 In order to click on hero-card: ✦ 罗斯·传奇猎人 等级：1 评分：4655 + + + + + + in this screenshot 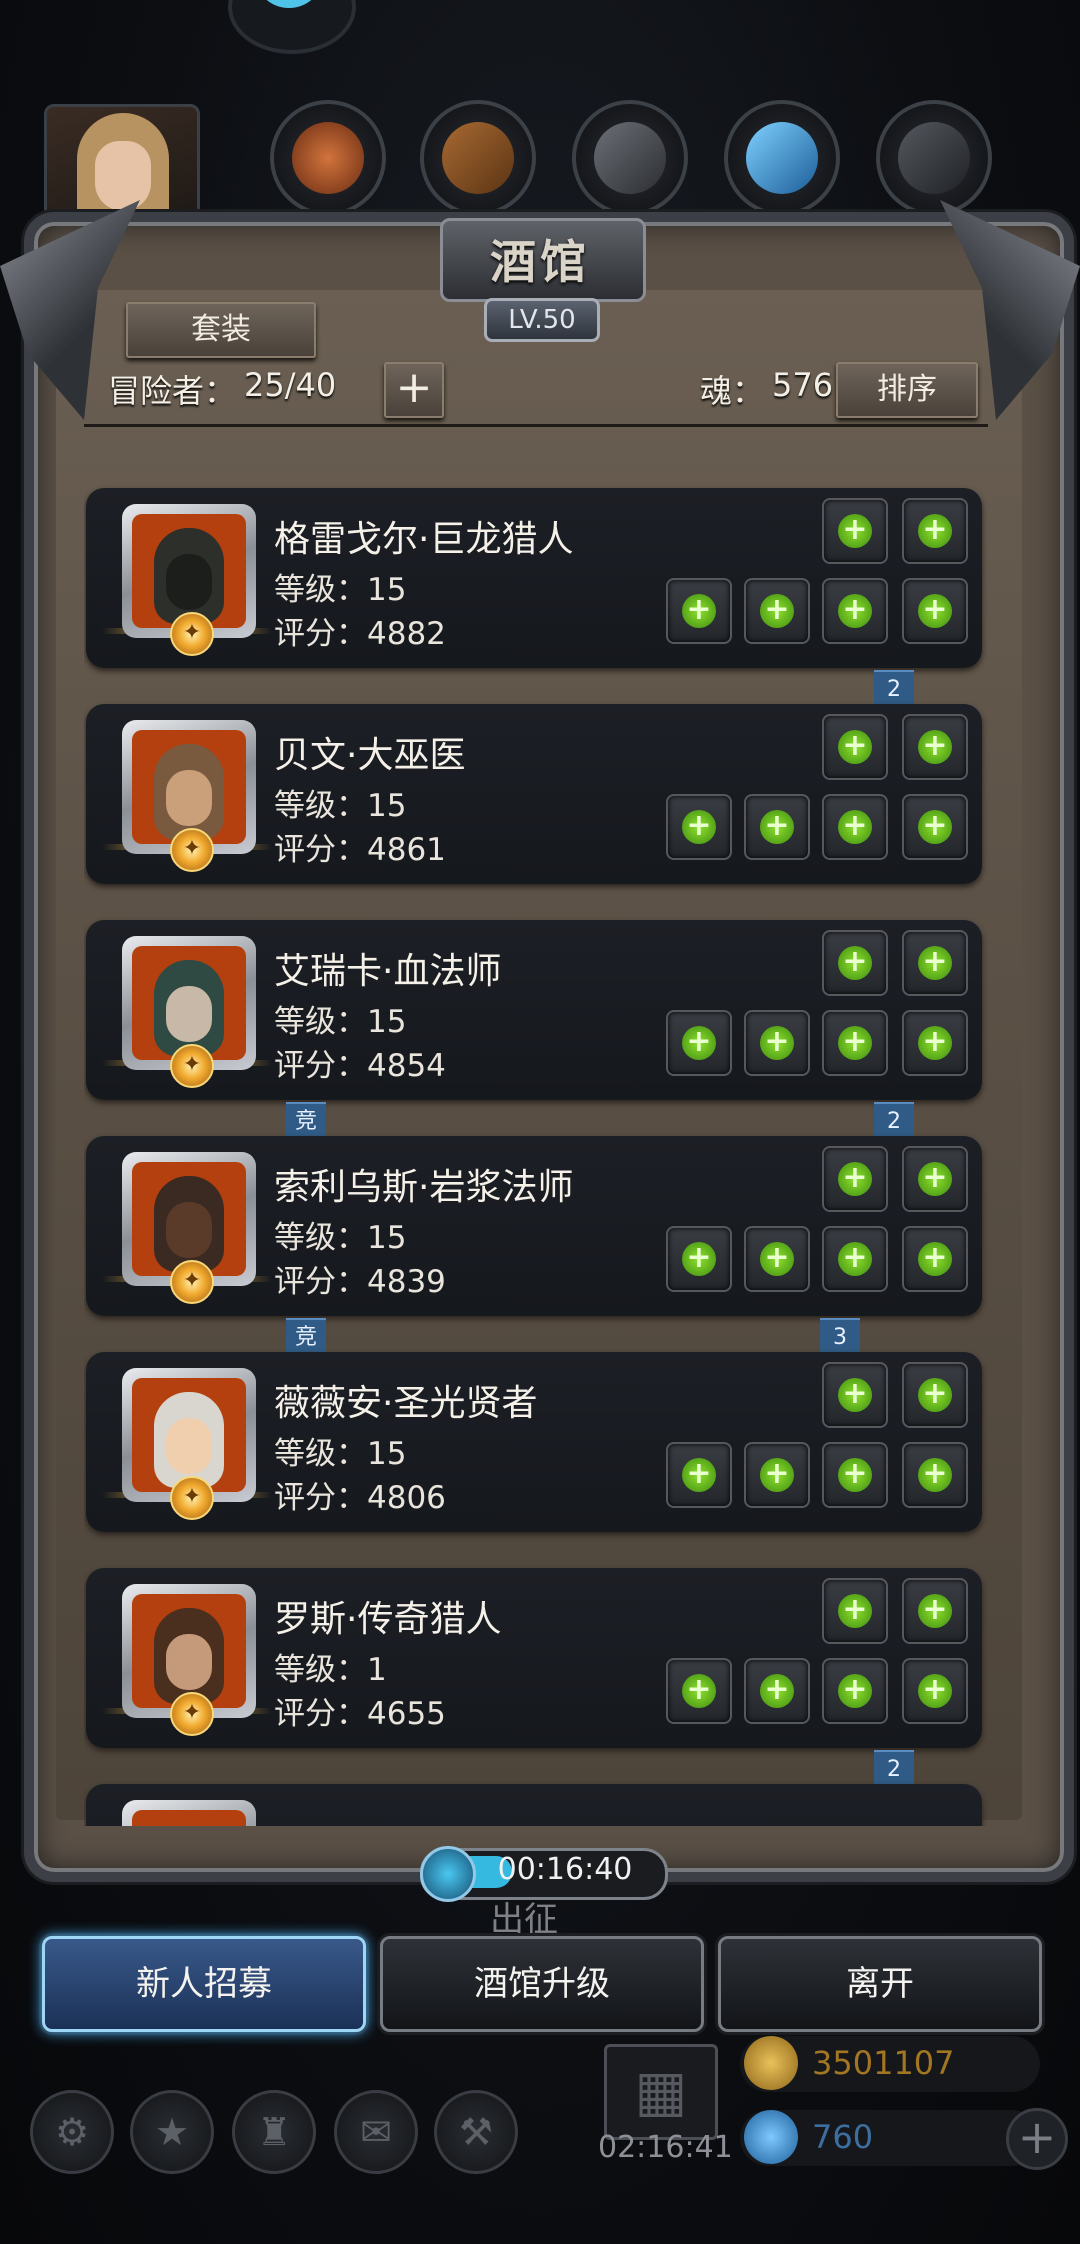, I will do `click(534, 1658)`.